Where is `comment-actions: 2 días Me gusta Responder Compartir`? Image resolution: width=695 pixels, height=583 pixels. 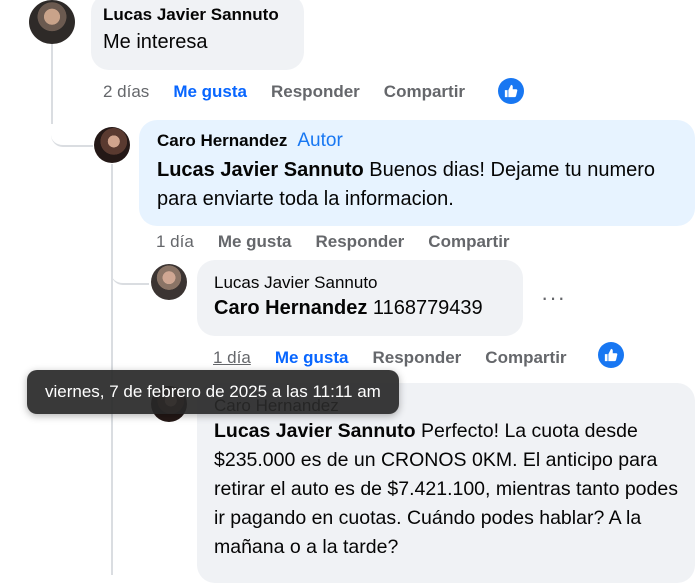 comment-actions: 2 días Me gusta Responder Compartir is located at coordinates (296, 92).